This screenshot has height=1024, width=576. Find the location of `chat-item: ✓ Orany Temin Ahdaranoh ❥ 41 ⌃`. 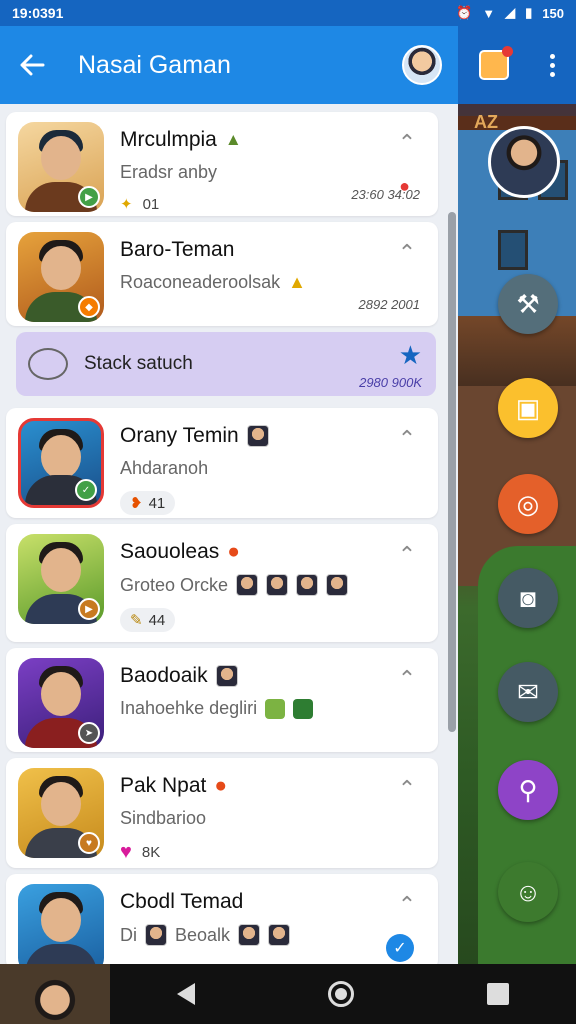

chat-item: ✓ Orany Temin Ahdaranoh ❥ 41 ⌃ is located at coordinates (222, 463).